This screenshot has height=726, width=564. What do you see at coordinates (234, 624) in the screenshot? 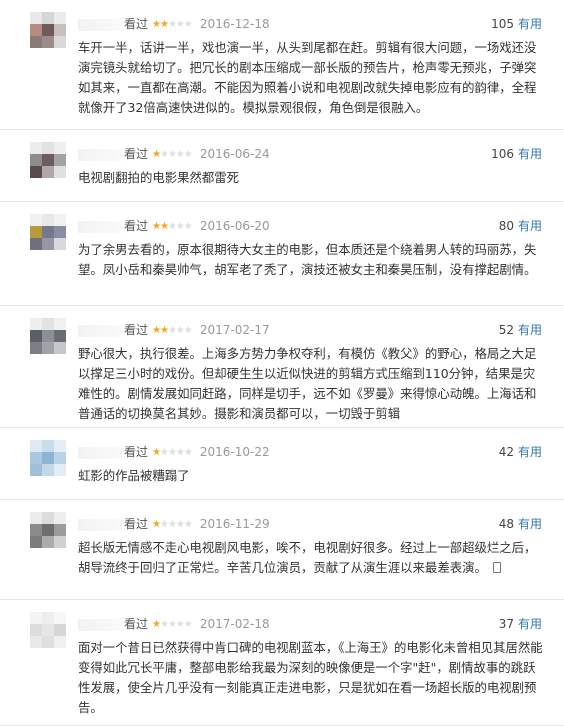
I see `review-date: 2017-02-18` at bounding box center [234, 624].